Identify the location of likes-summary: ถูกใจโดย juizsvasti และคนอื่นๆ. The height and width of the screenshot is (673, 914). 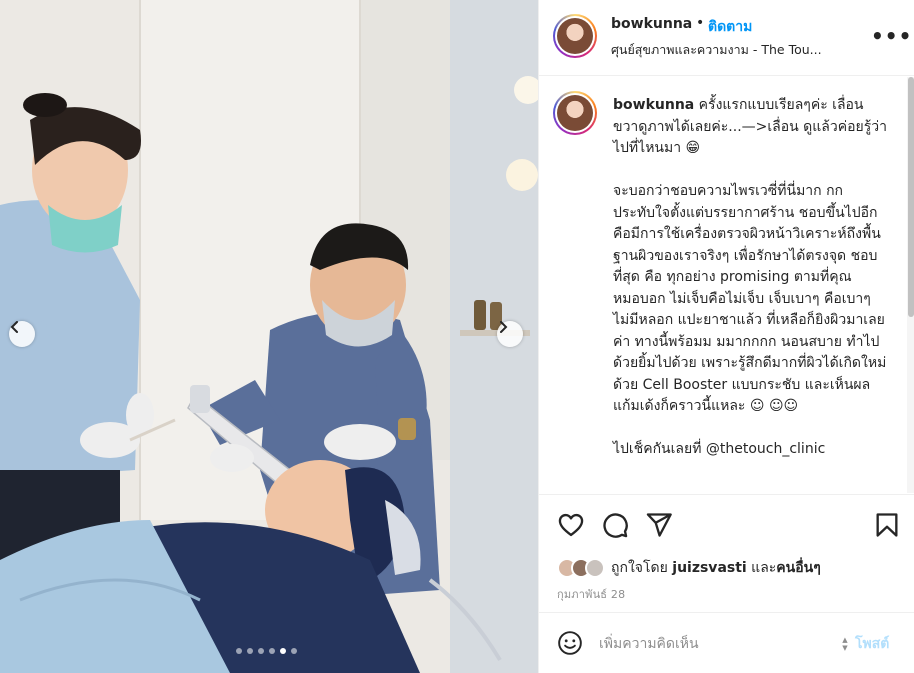
(689, 568).